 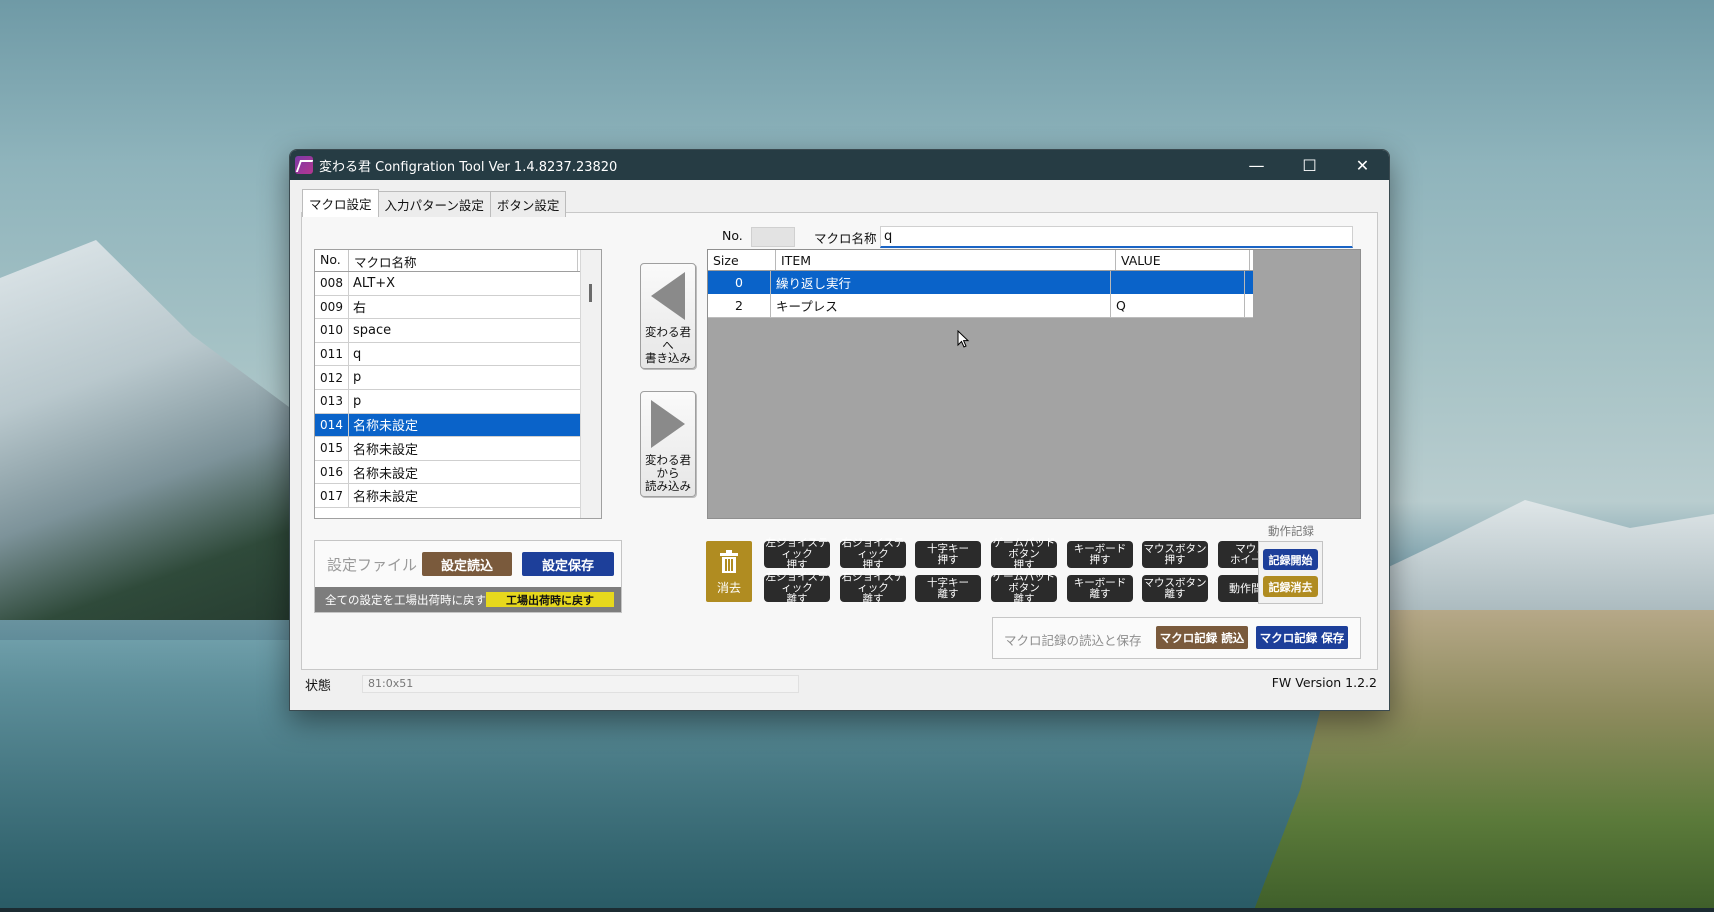 I want to click on arrow-left-icon, so click(x=668, y=296).